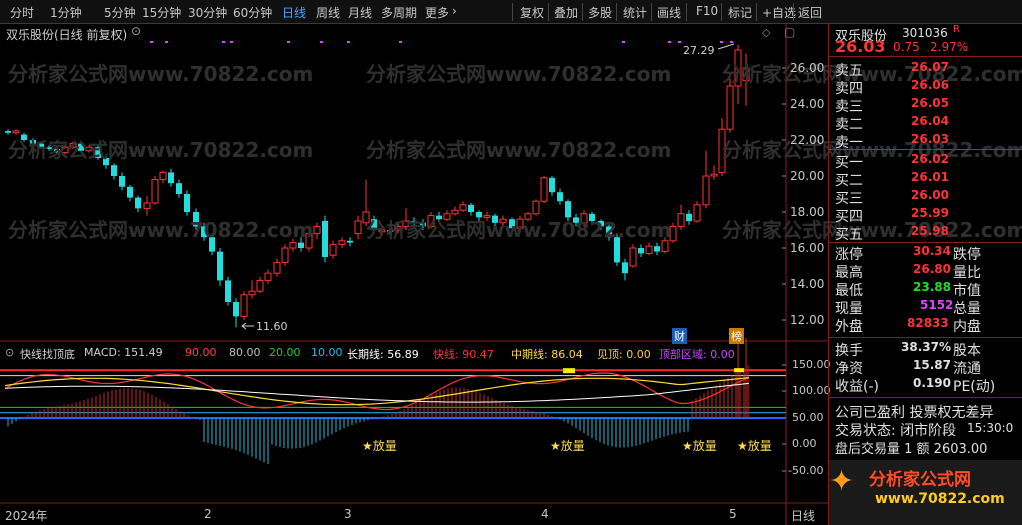  What do you see at coordinates (930, 177) in the screenshot?
I see `bid-price: 26.01` at bounding box center [930, 177].